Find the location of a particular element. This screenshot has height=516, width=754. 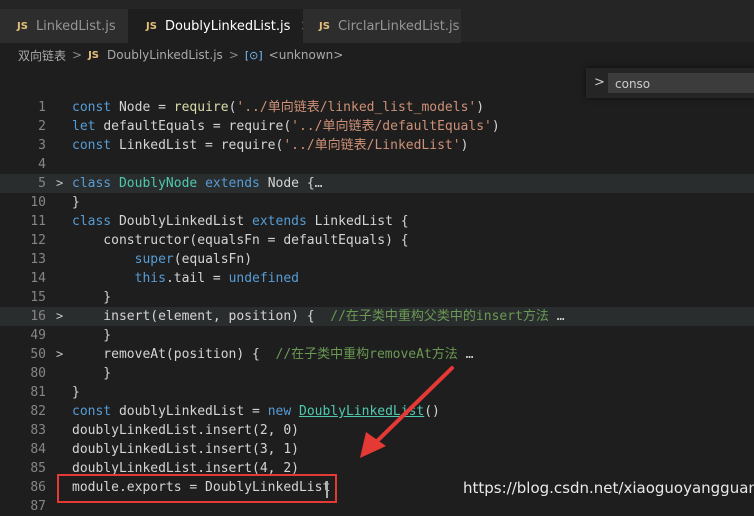

watermark: https://blog.csdn.net/xiaoguoyangguang is located at coordinates (608, 488).